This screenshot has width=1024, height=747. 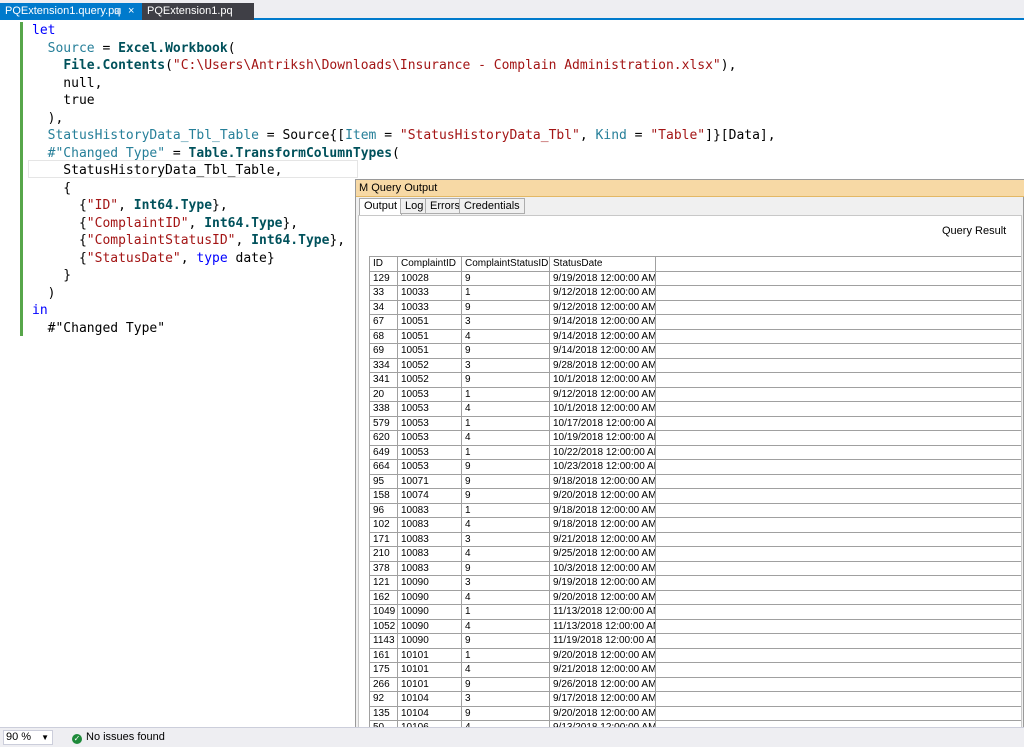 I want to click on cell-id: 69, so click(x=384, y=351).